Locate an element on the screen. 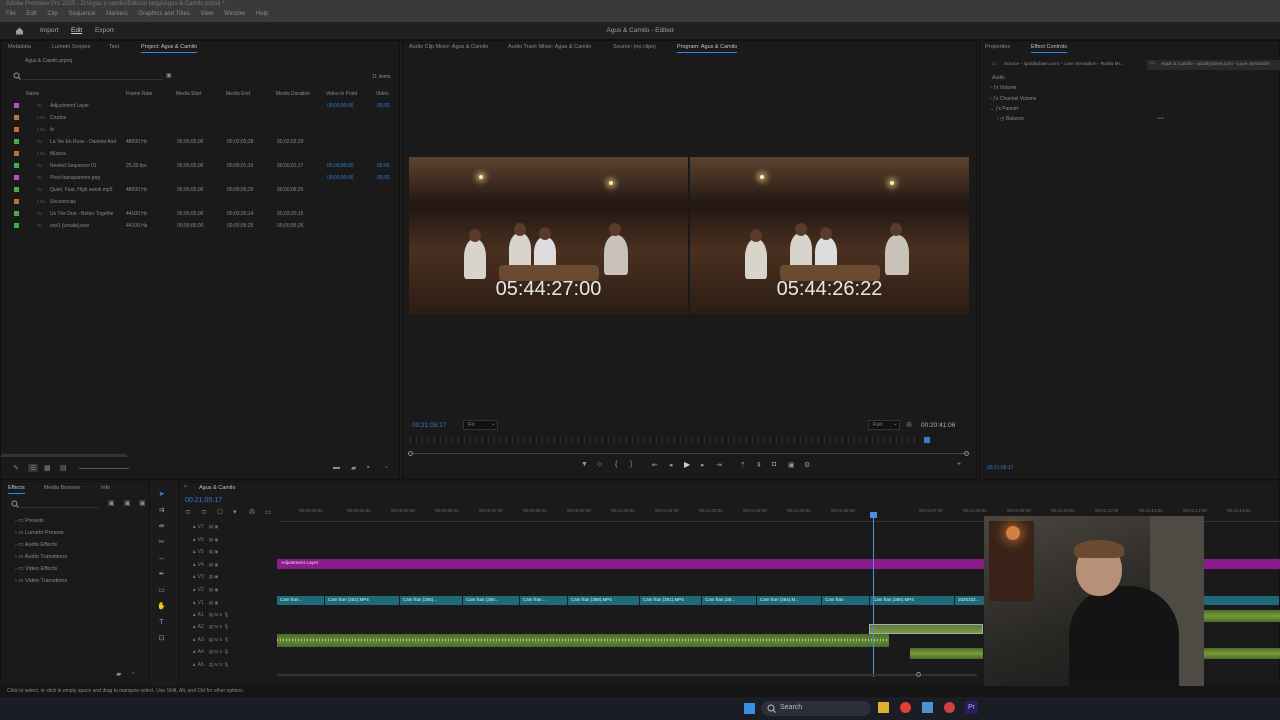  effects-folder-audio-effects: › ▭ Audio Effects is located at coordinates (36, 545).